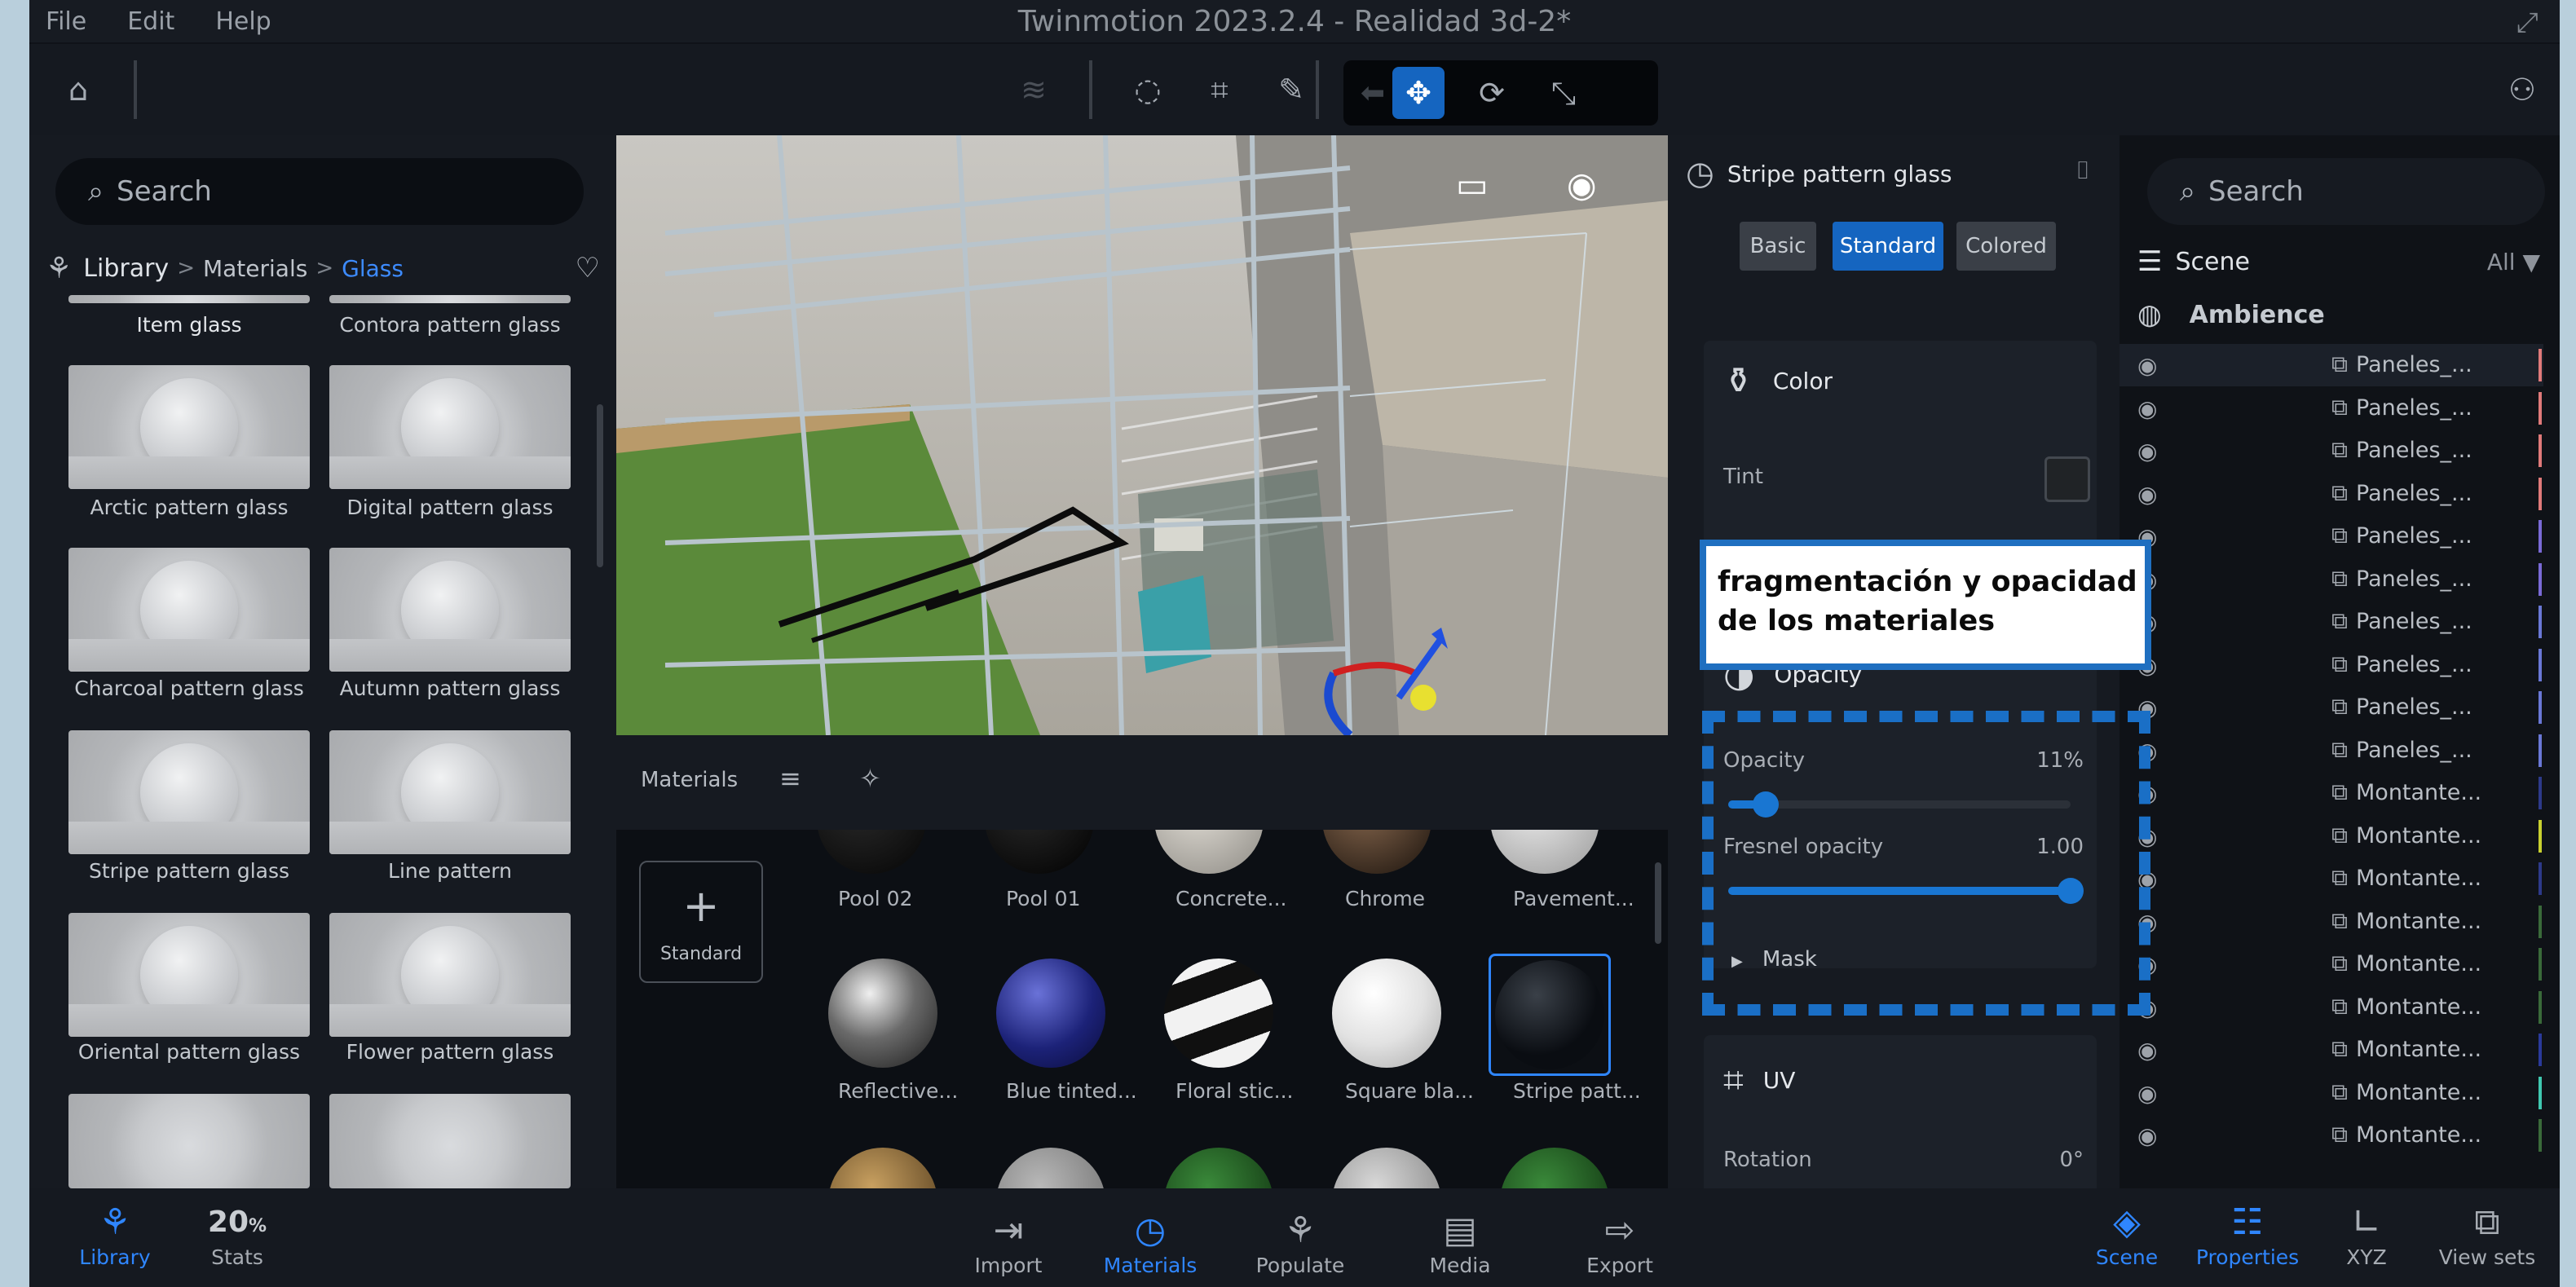 Image resolution: width=2576 pixels, height=1287 pixels. What do you see at coordinates (1778, 246) in the screenshot?
I see `mode-basic: Basic` at bounding box center [1778, 246].